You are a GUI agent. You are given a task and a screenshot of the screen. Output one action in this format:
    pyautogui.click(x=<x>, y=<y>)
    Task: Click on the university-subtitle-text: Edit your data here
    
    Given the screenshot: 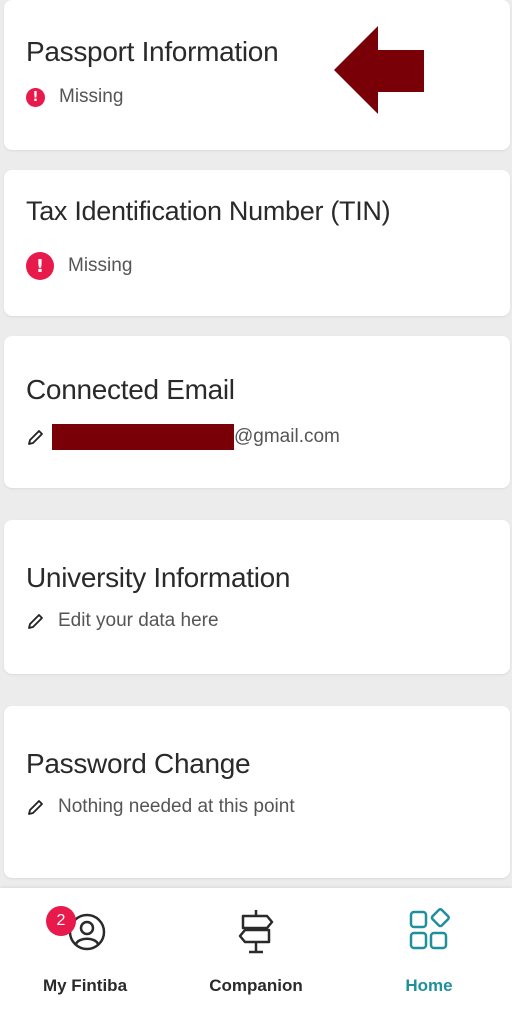 What is the action you would take?
    pyautogui.click(x=138, y=620)
    